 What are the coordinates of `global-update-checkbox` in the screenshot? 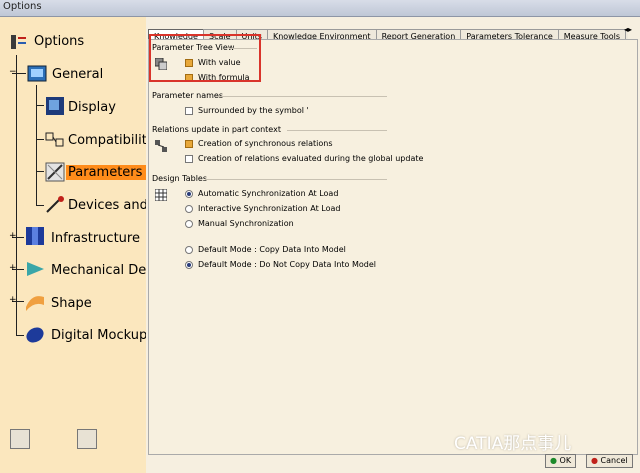 It's located at (189, 158).